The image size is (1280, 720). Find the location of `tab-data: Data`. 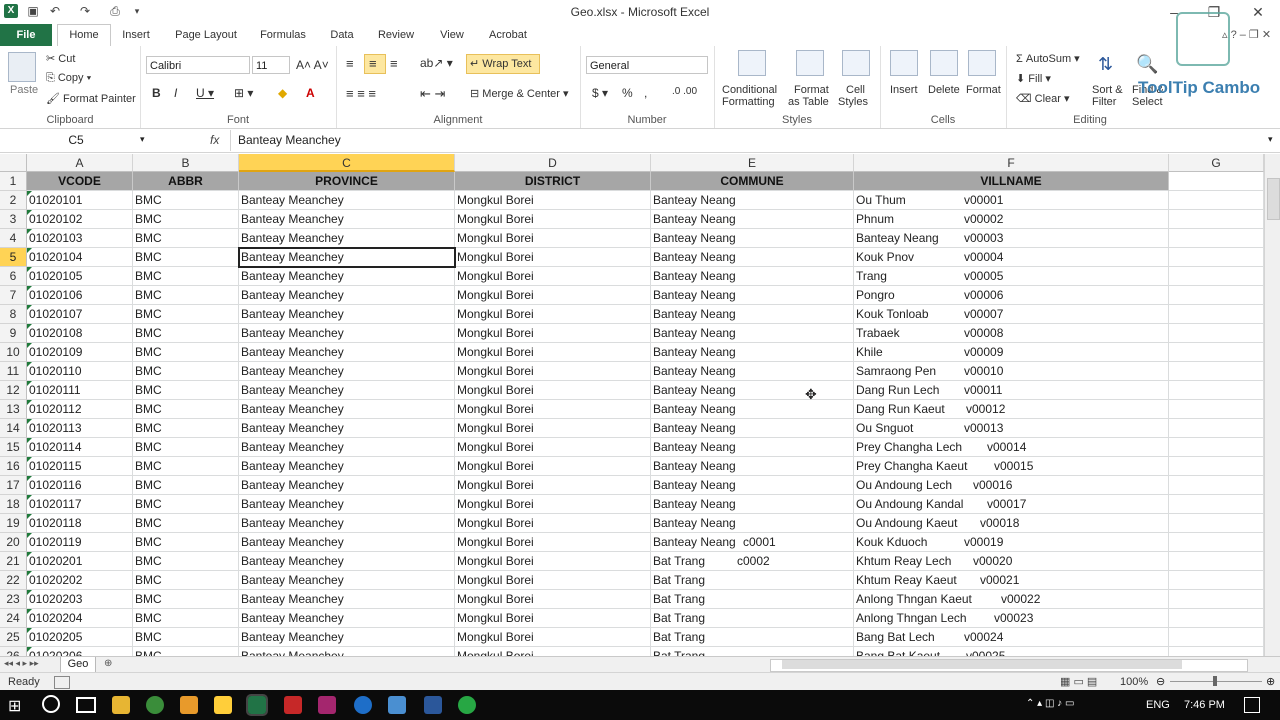

tab-data: Data is located at coordinates (342, 35).